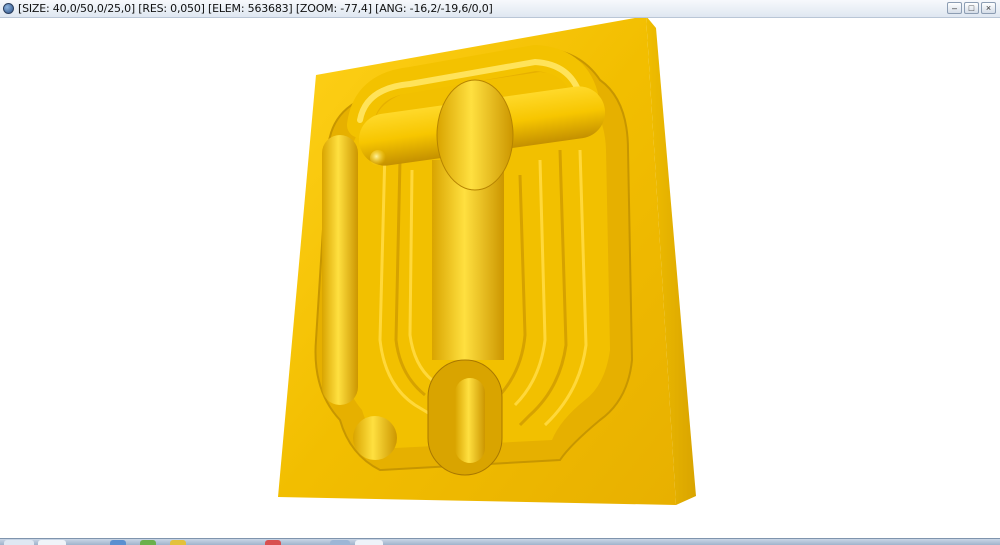 The height and width of the screenshot is (545, 1000). What do you see at coordinates (988, 8) in the screenshot?
I see `close-button: ×` at bounding box center [988, 8].